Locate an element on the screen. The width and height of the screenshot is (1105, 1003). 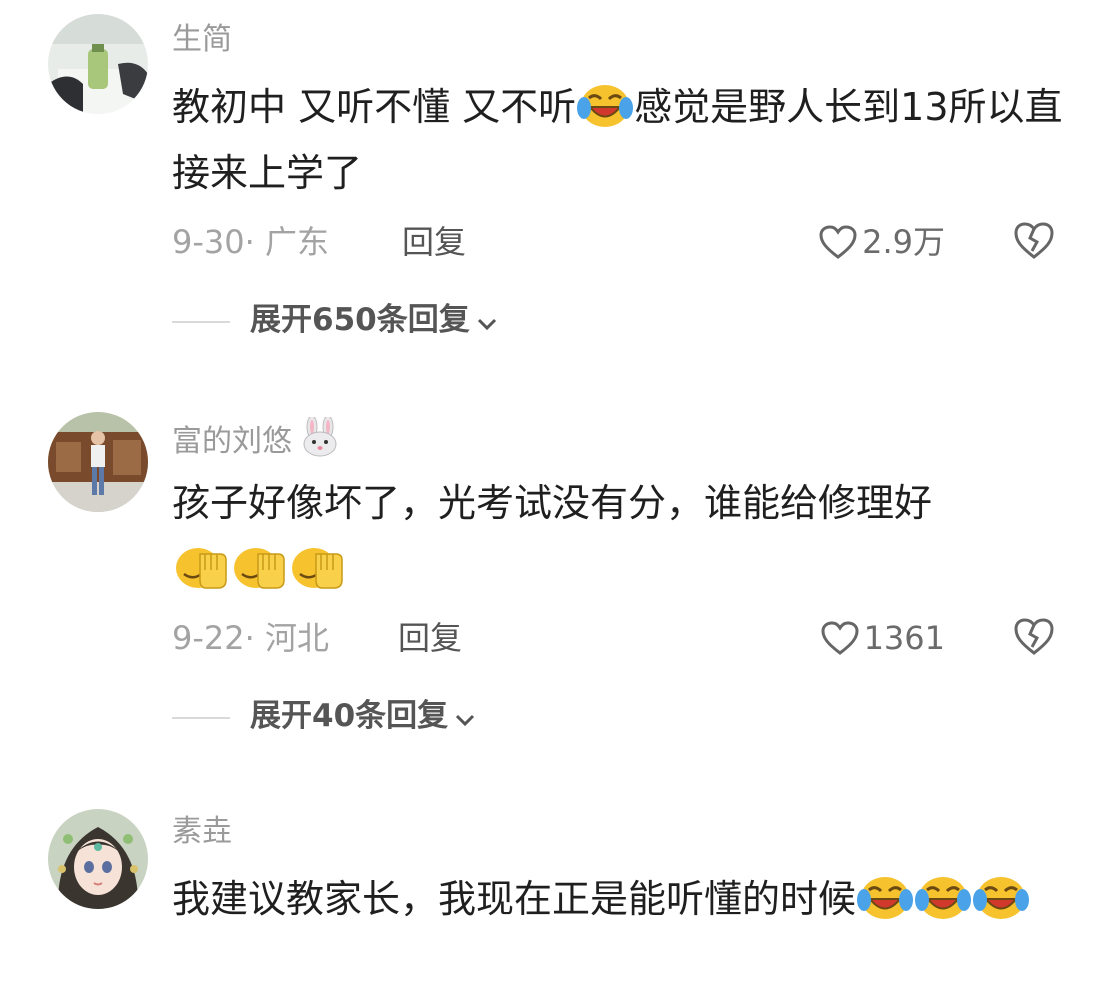
username: 富的刘悠 is located at coordinates (257, 437).